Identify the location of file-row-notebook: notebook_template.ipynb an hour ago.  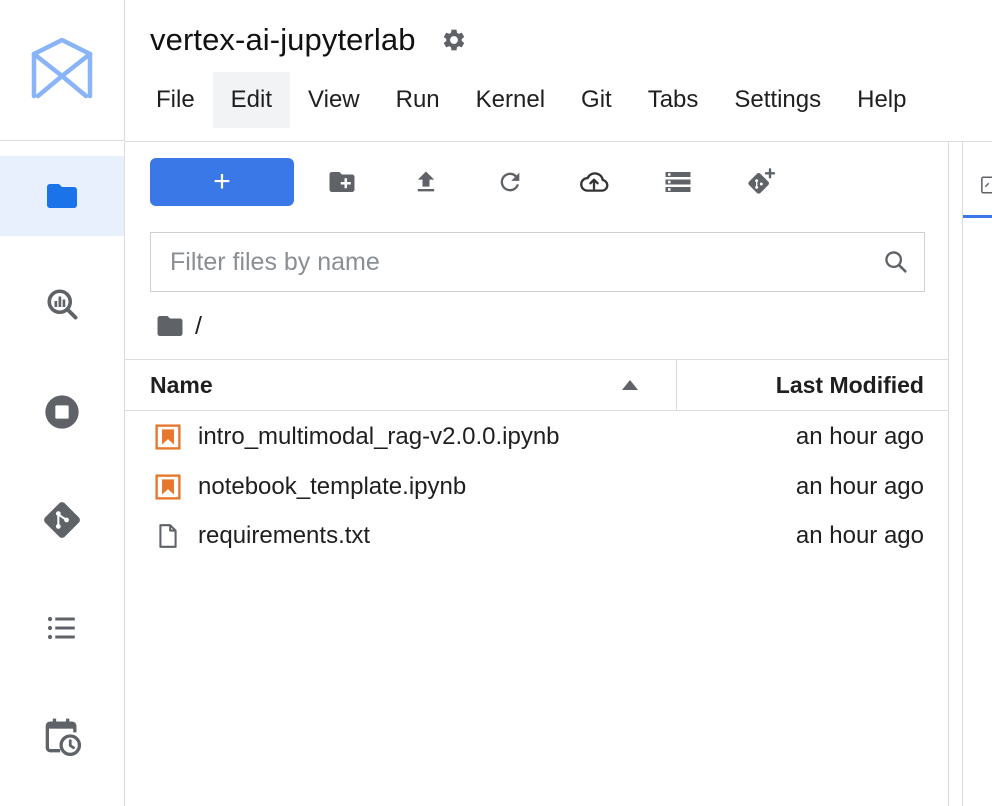
(537, 487).